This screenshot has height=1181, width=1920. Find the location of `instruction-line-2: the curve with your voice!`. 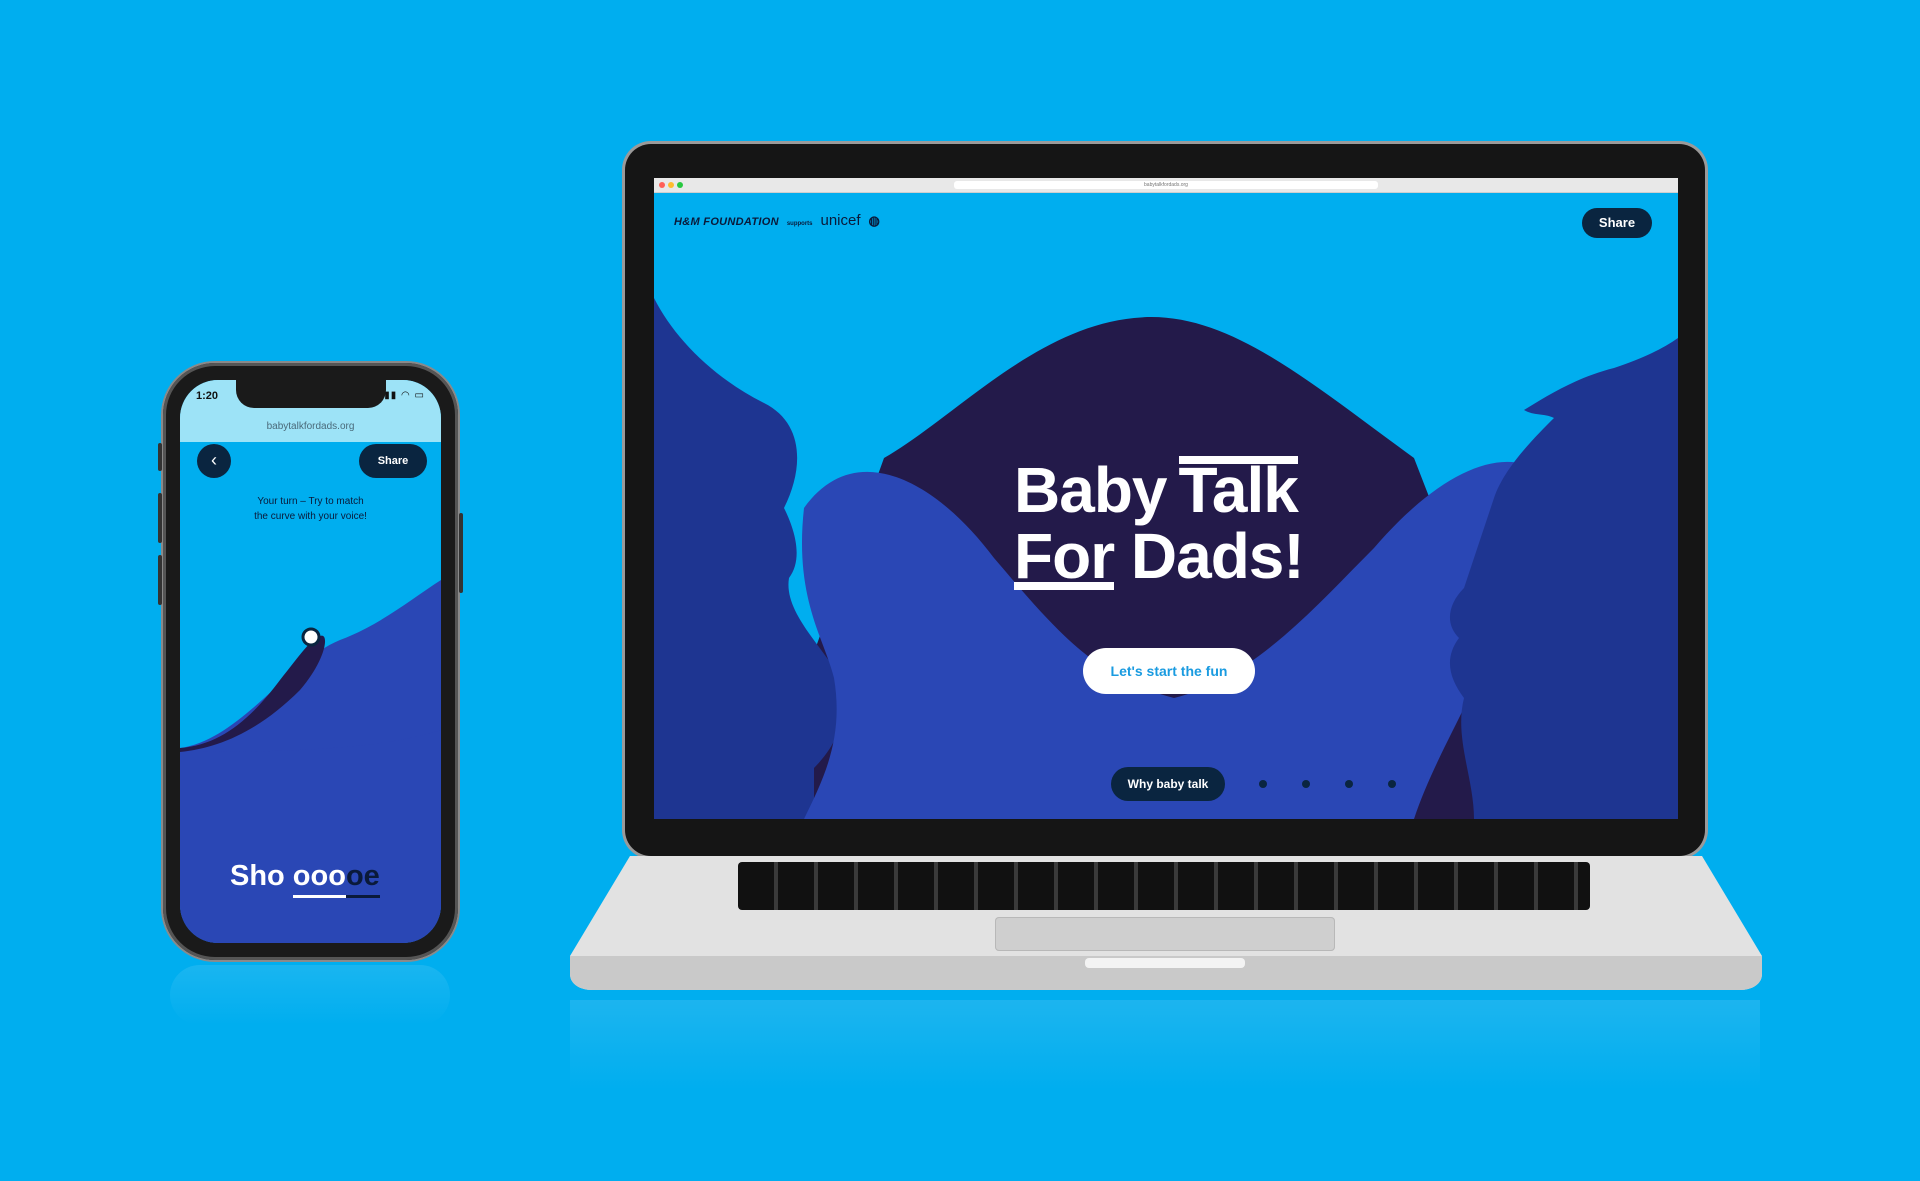

instruction-line-2: the curve with your voice! is located at coordinates (310, 516).